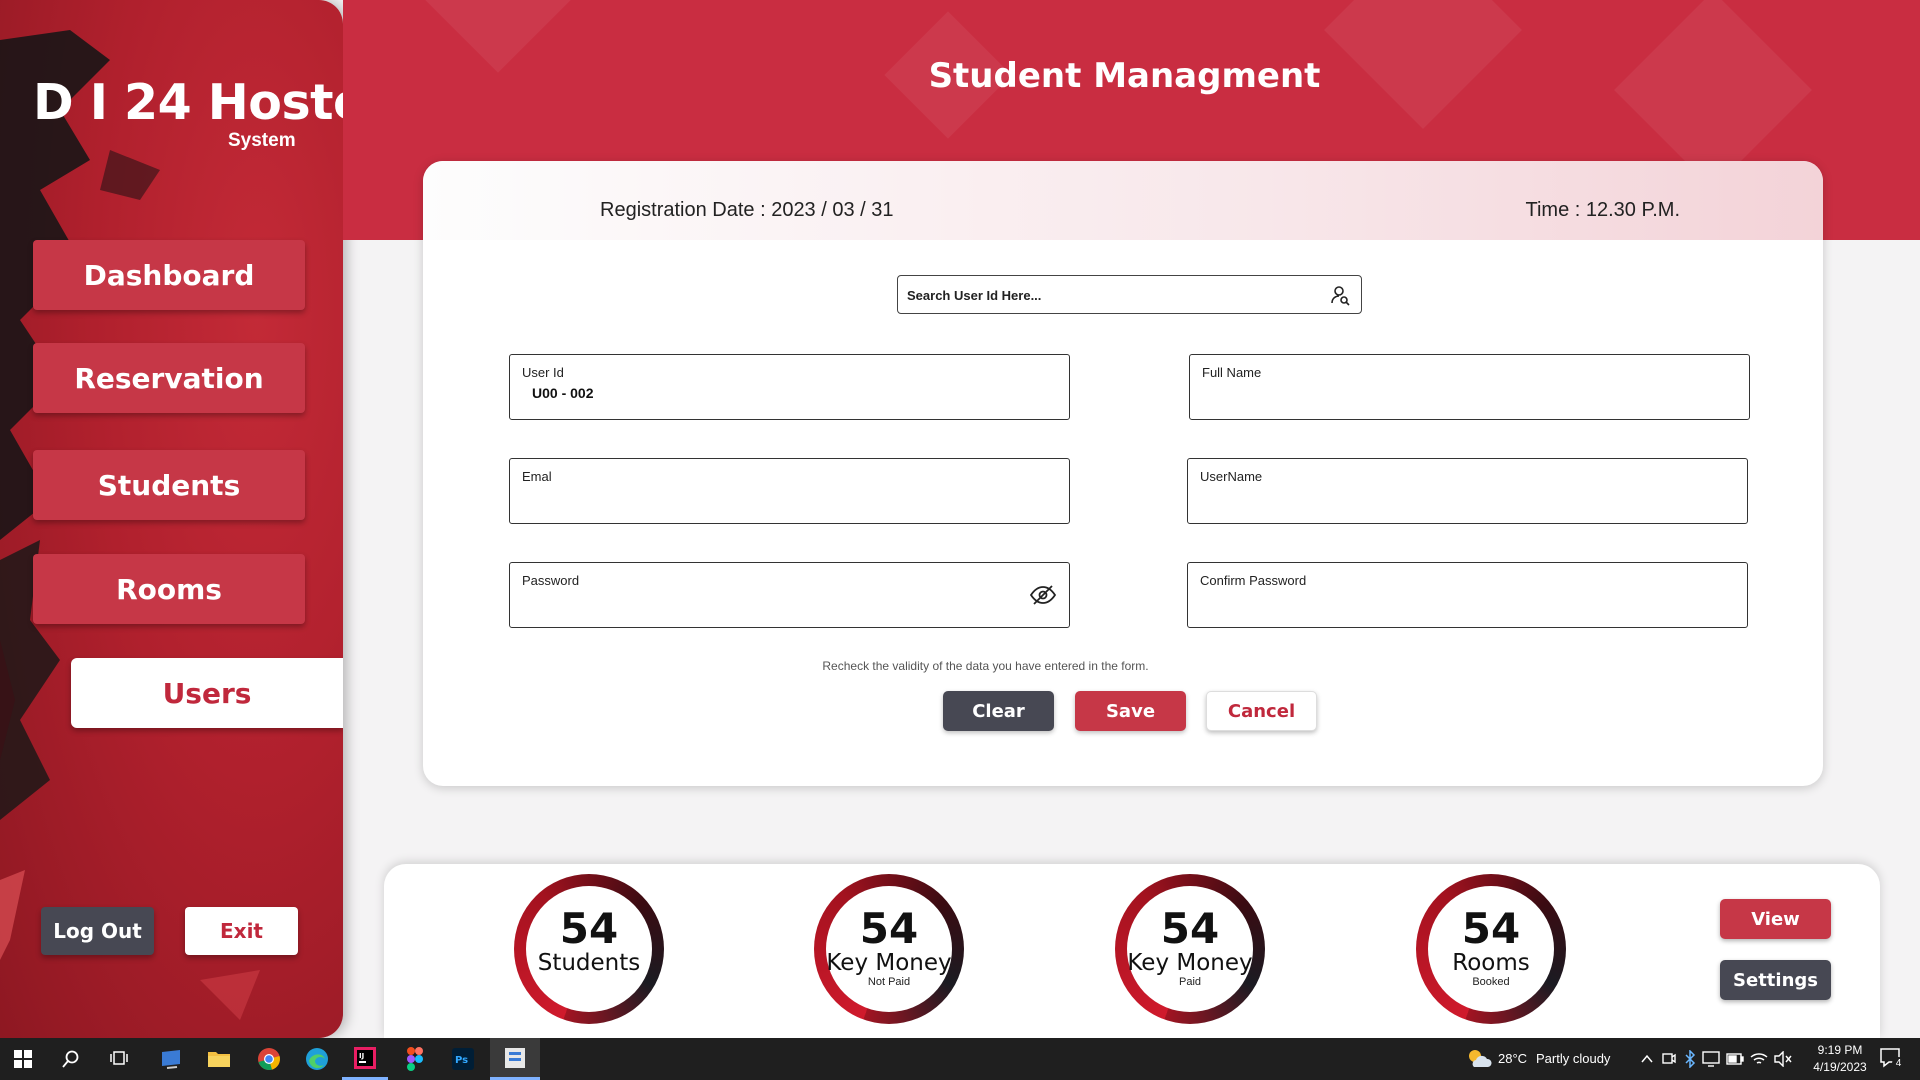 The image size is (1920, 1080). I want to click on notification-count: 4, so click(1898, 1063).